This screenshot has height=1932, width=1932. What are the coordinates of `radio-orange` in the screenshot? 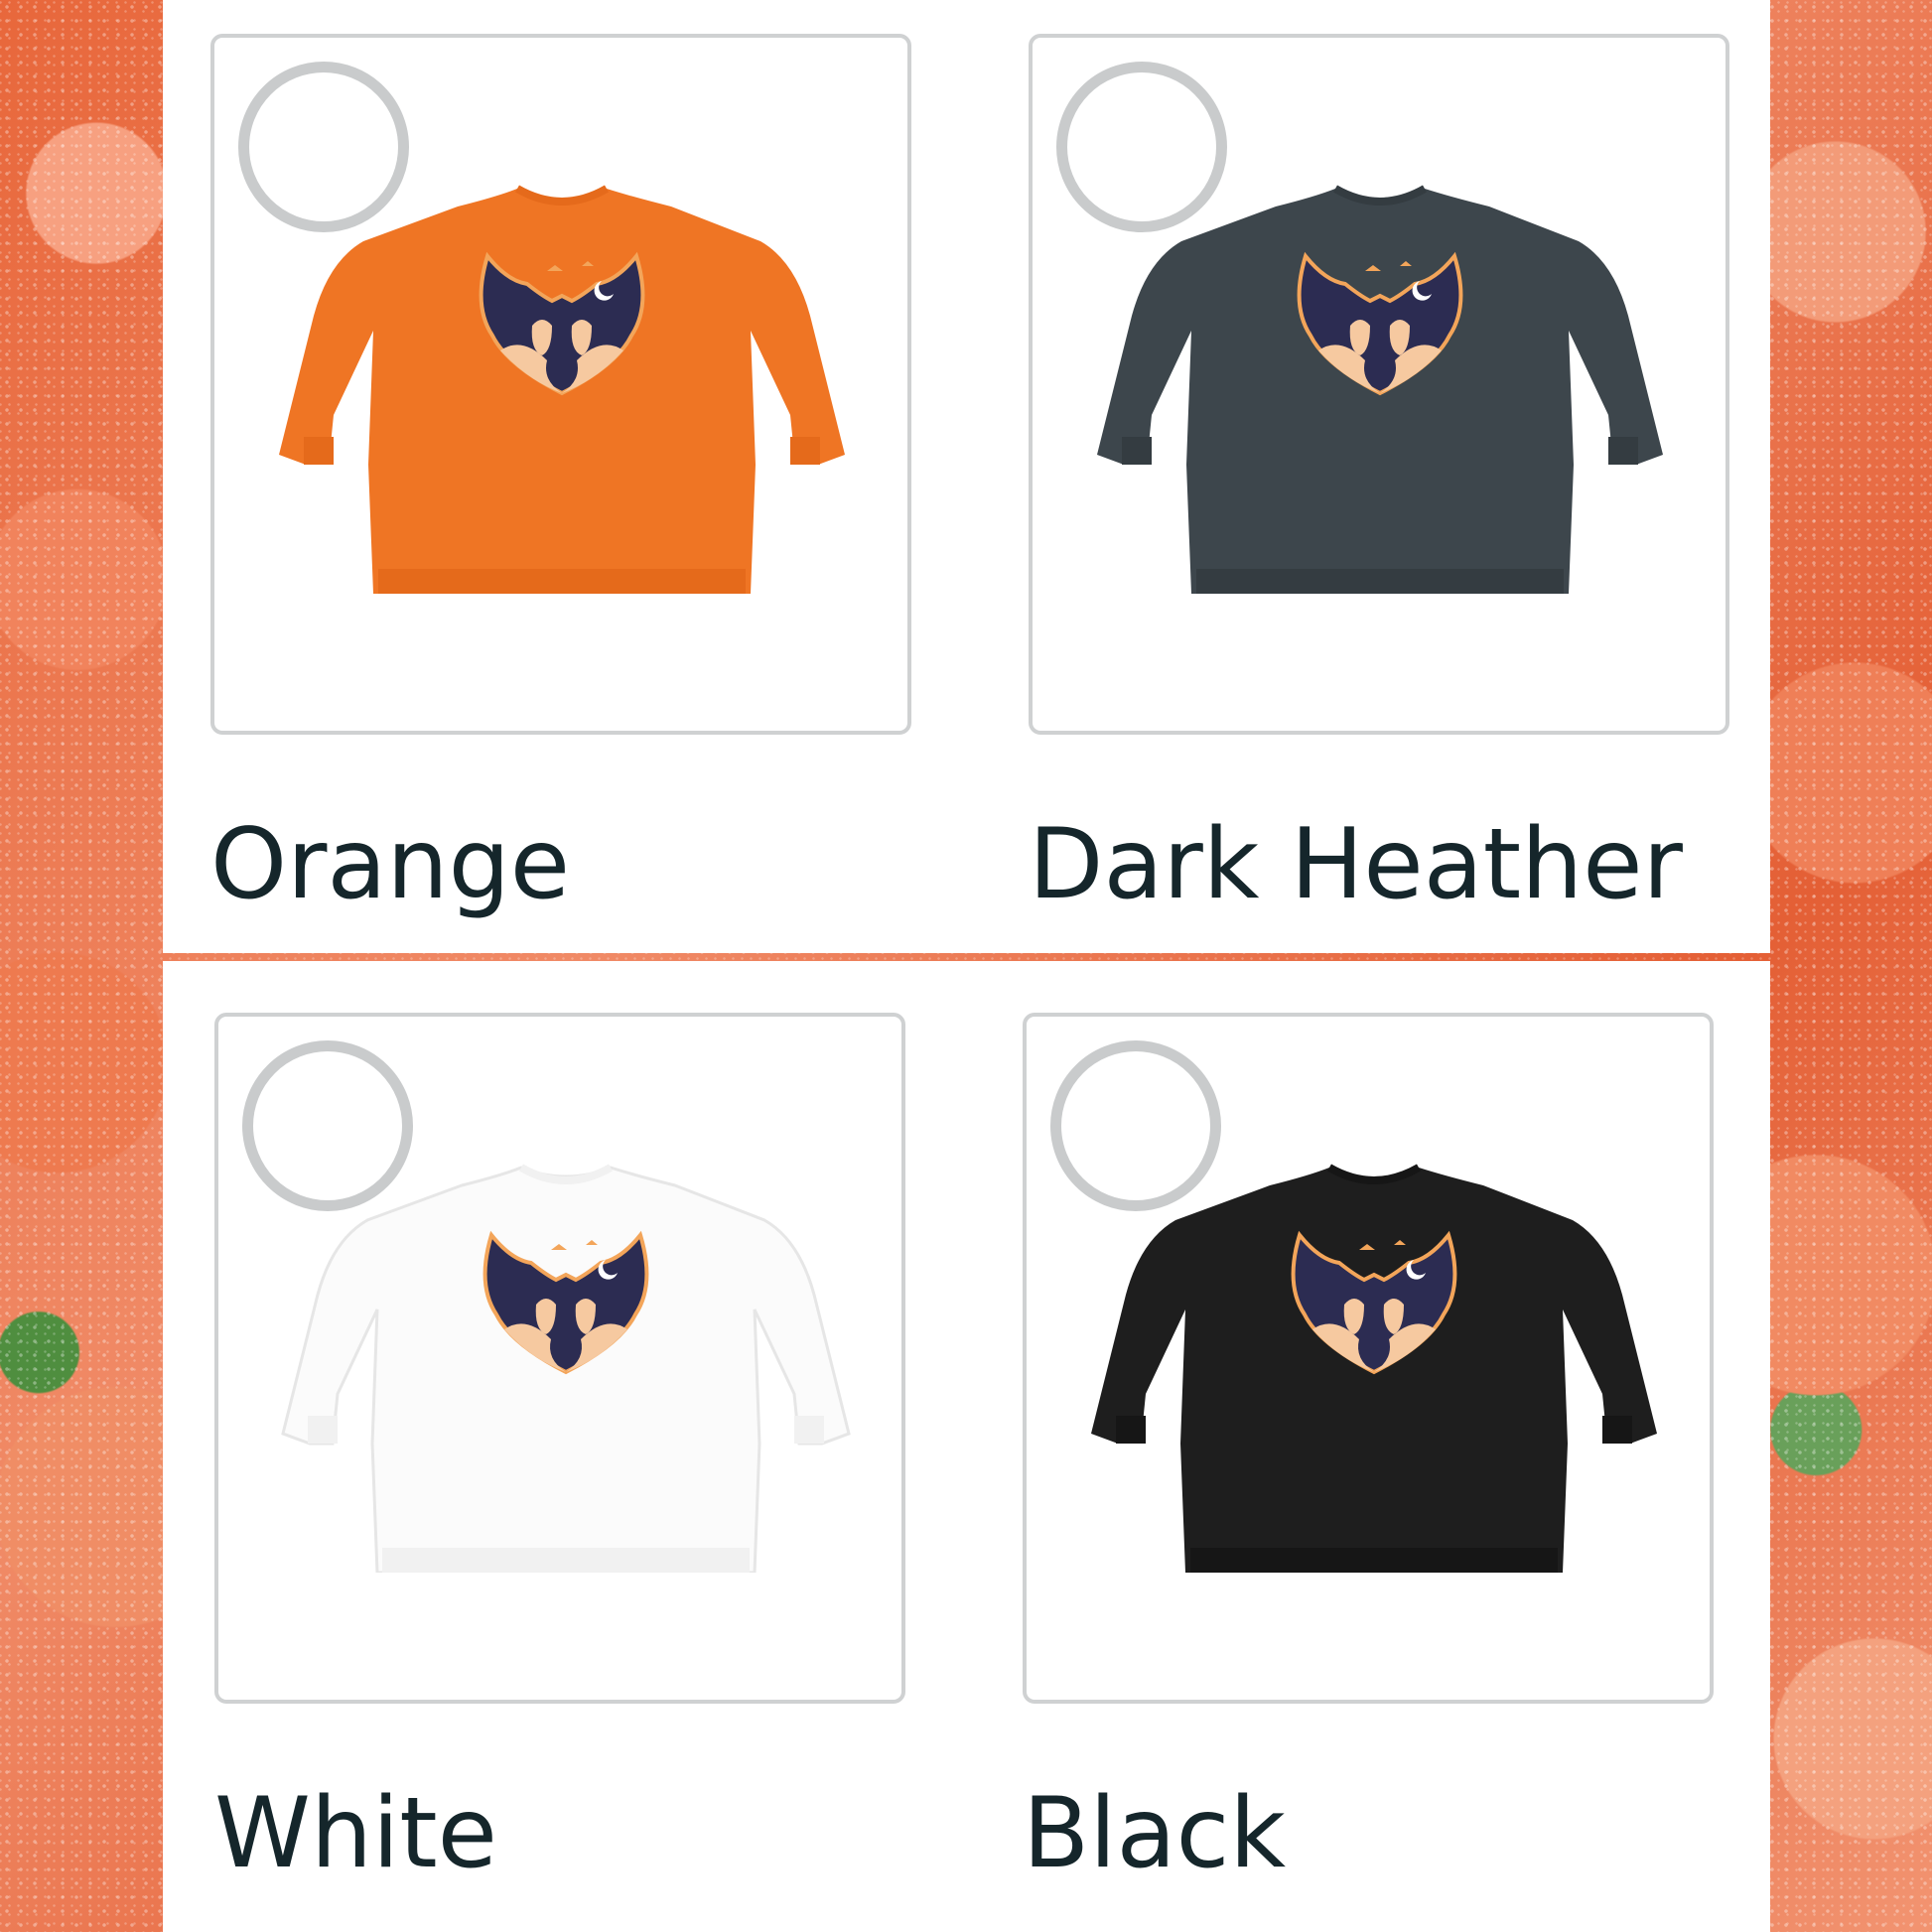 It's located at (324, 147).